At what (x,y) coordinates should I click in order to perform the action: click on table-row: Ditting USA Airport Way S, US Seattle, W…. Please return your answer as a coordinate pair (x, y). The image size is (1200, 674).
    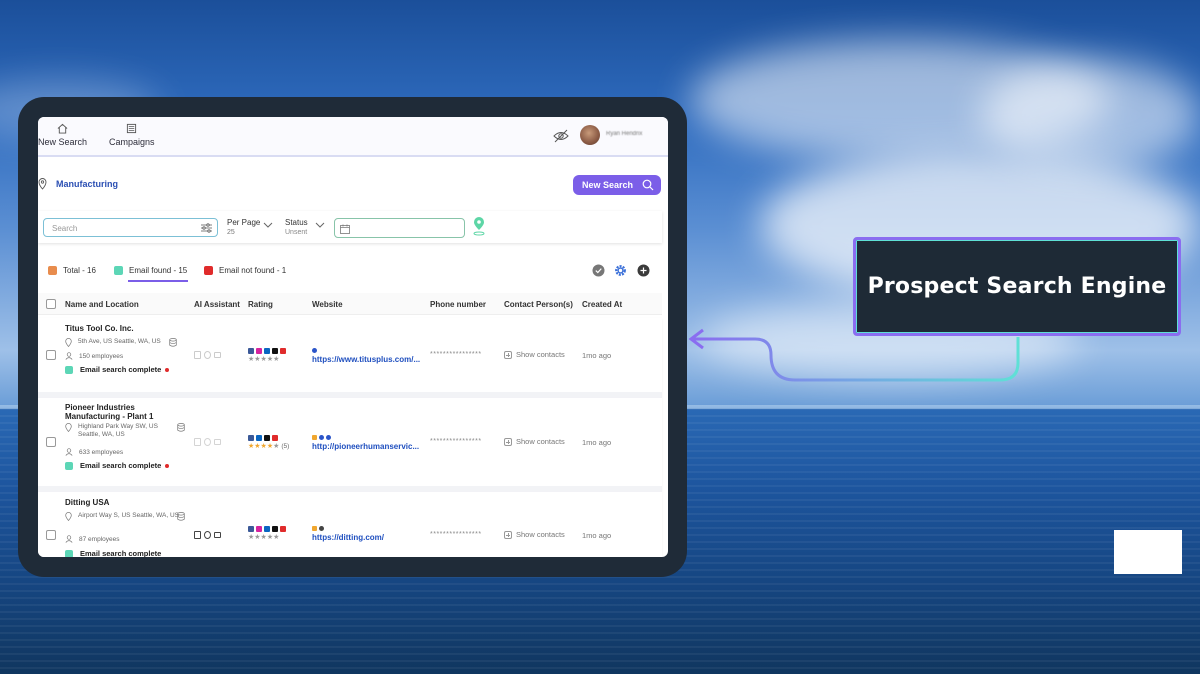
    Looking at the image, I should click on (350, 524).